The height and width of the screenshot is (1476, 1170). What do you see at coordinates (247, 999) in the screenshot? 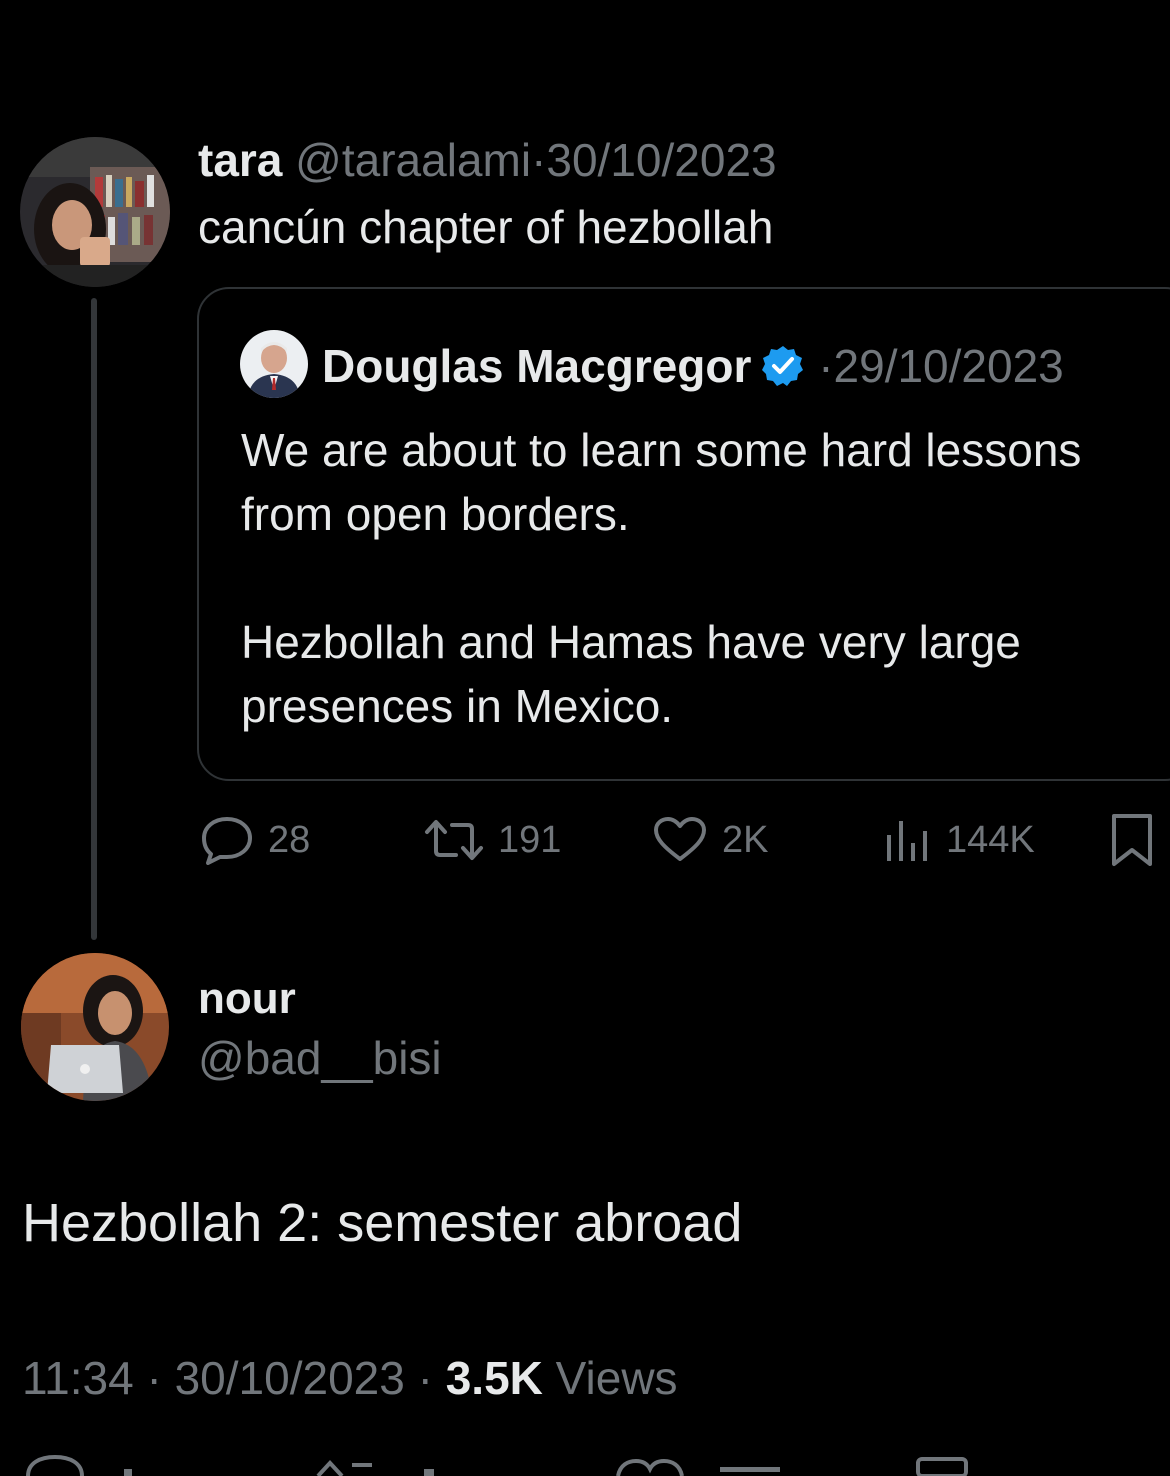
I see `reply-author-name: nour` at bounding box center [247, 999].